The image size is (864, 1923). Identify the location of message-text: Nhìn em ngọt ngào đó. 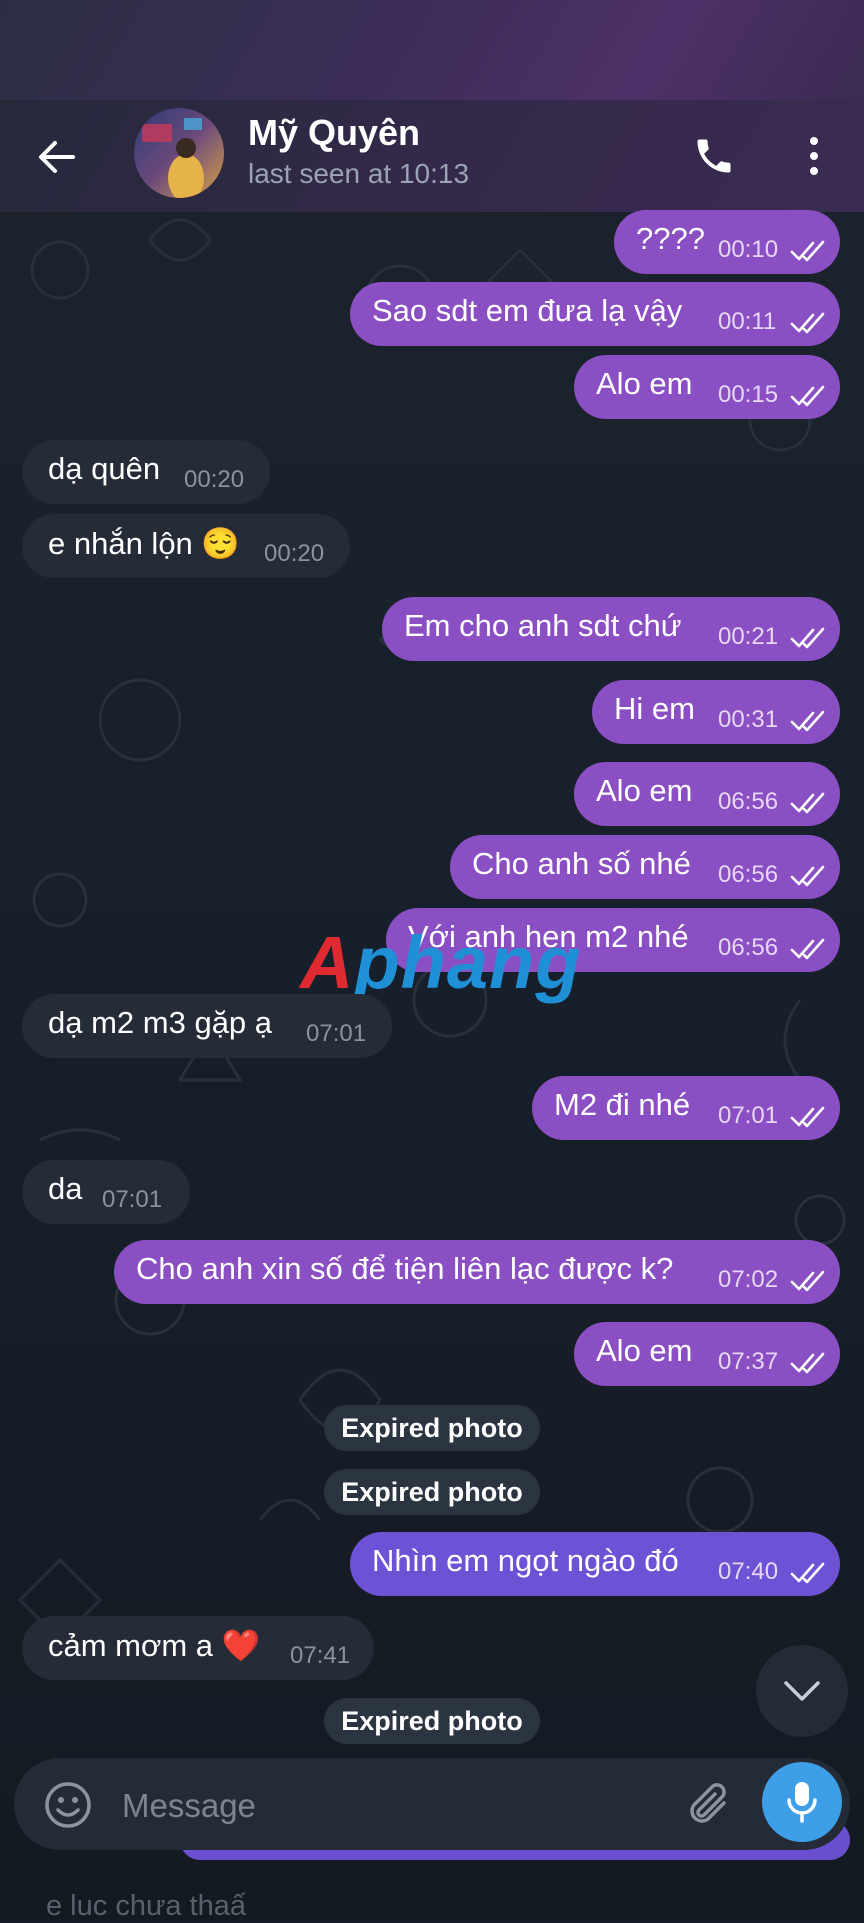
(525, 1560).